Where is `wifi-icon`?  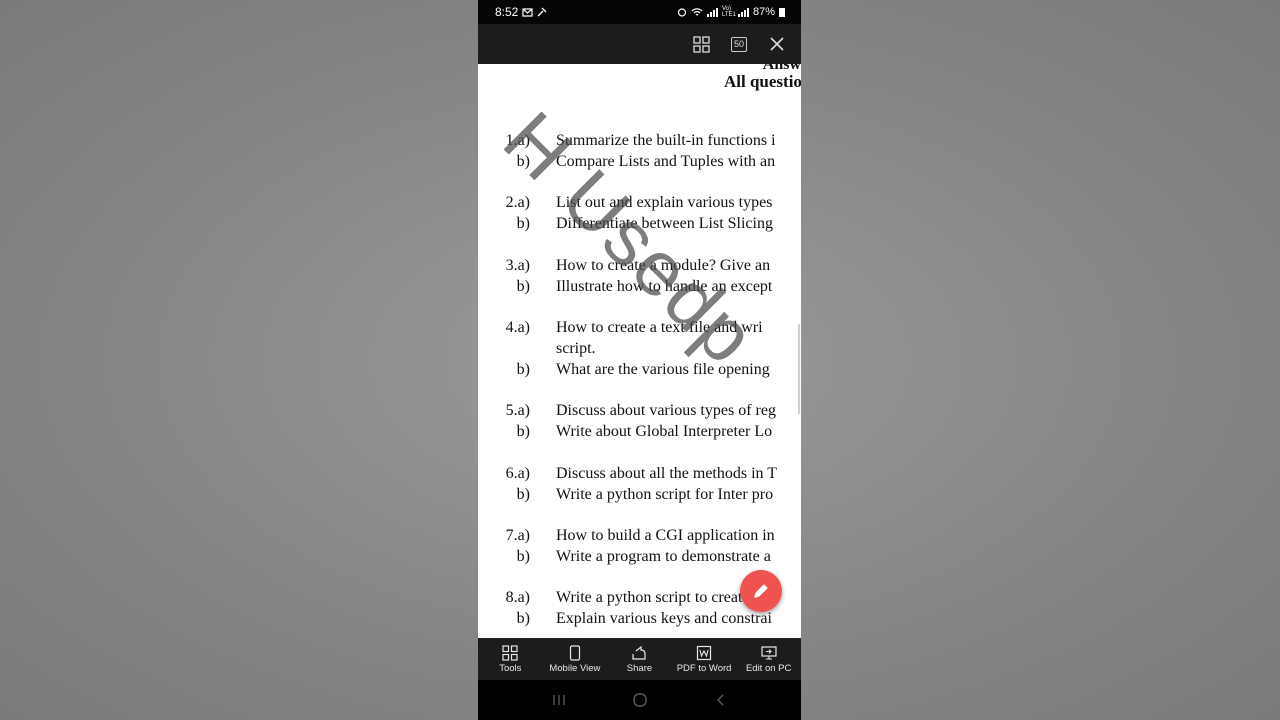 wifi-icon is located at coordinates (697, 11).